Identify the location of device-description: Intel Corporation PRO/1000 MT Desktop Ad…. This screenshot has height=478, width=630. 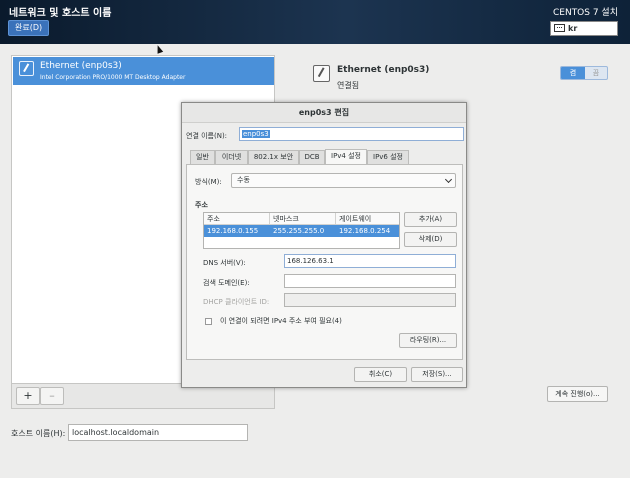
(113, 77).